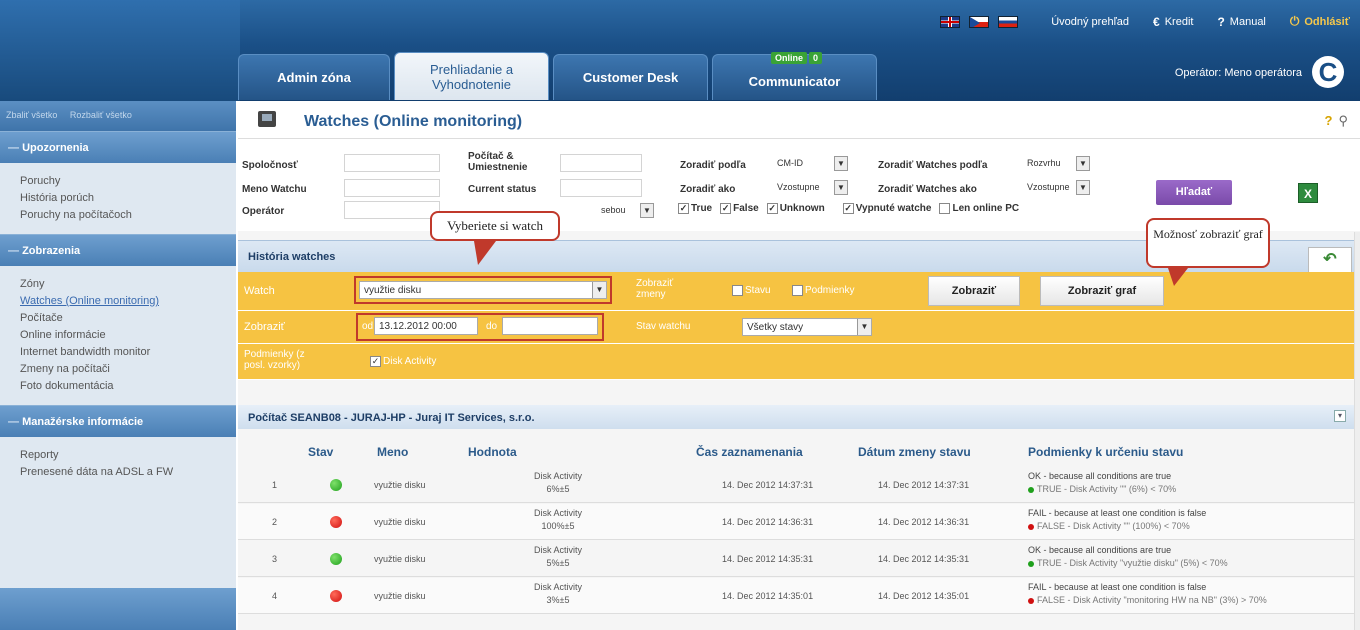 The image size is (1360, 630). I want to click on sidebar-item-bandwidth: Internet bandwidth monitor, so click(128, 352).